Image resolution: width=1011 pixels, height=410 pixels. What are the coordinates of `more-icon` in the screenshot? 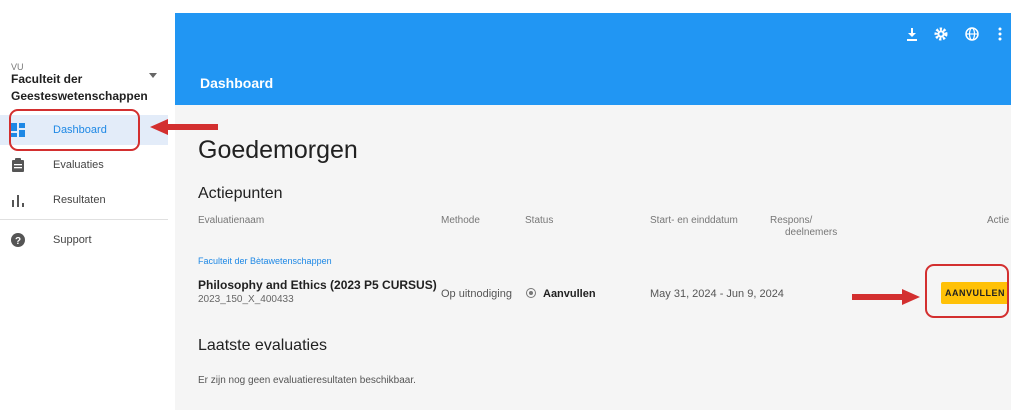 It's located at (1000, 34).